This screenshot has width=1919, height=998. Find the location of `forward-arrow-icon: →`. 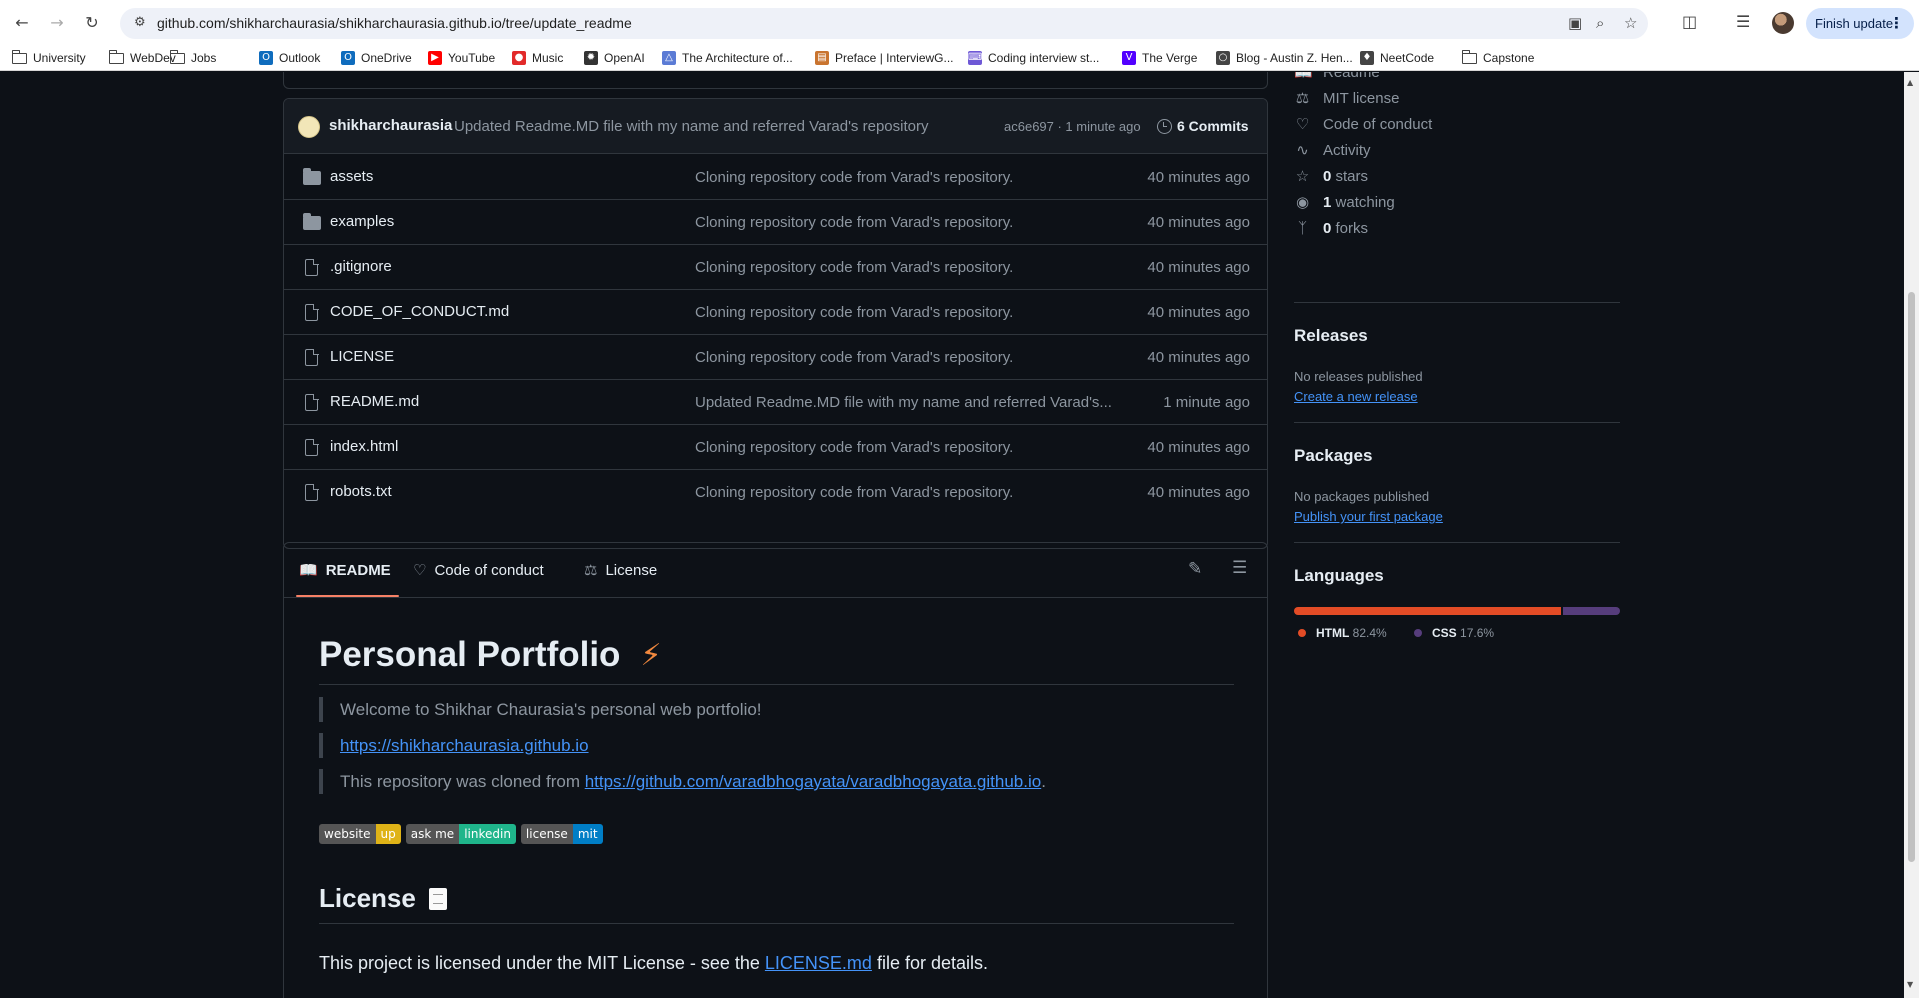

forward-arrow-icon: → is located at coordinates (57, 23).